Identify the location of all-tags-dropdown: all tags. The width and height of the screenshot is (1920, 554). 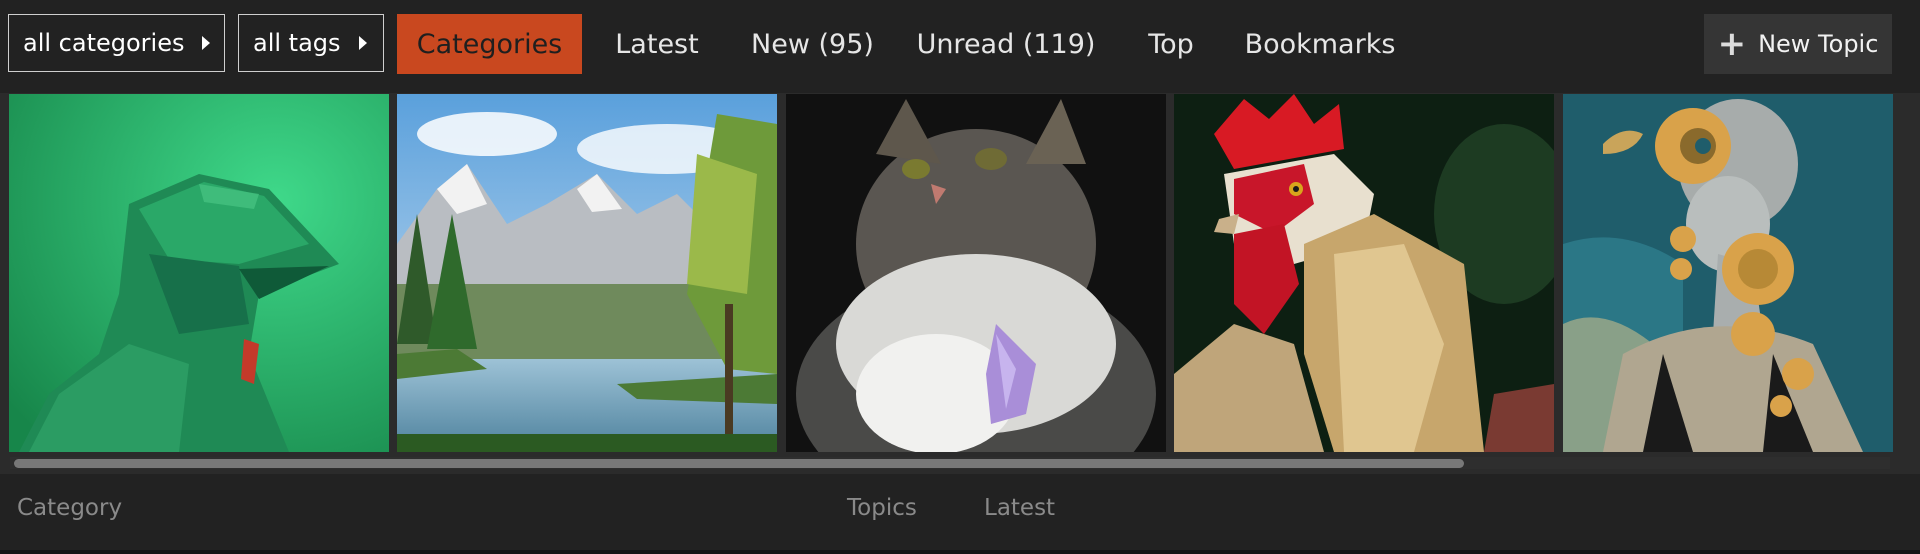
(311, 43).